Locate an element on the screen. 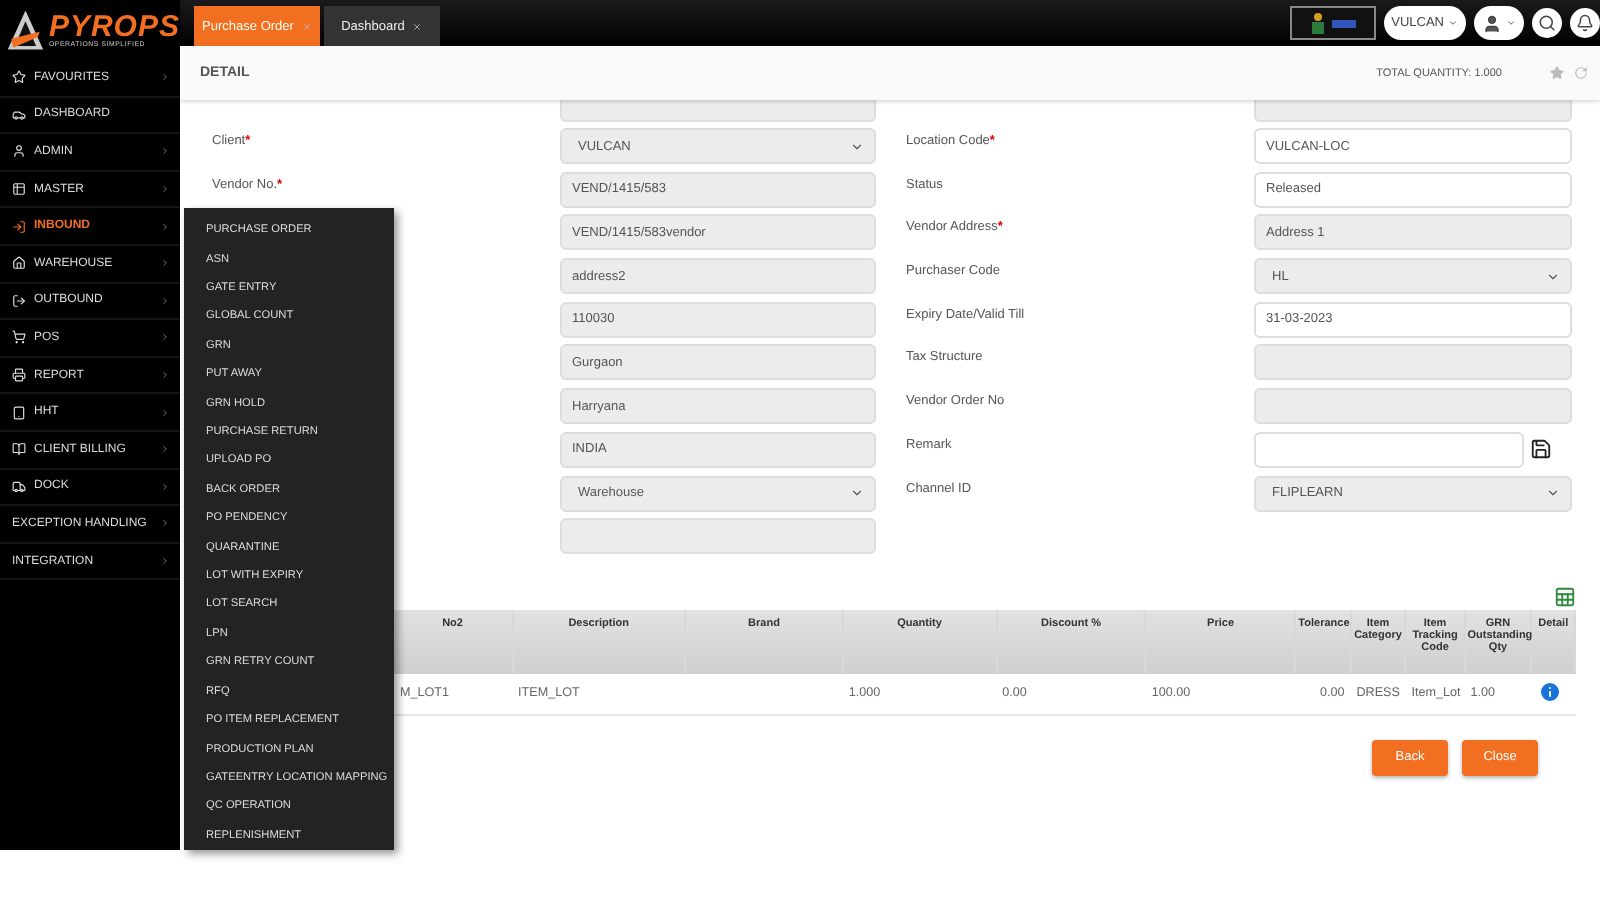 The height and width of the screenshot is (900, 1600). brand-badge is located at coordinates (1332, 23).